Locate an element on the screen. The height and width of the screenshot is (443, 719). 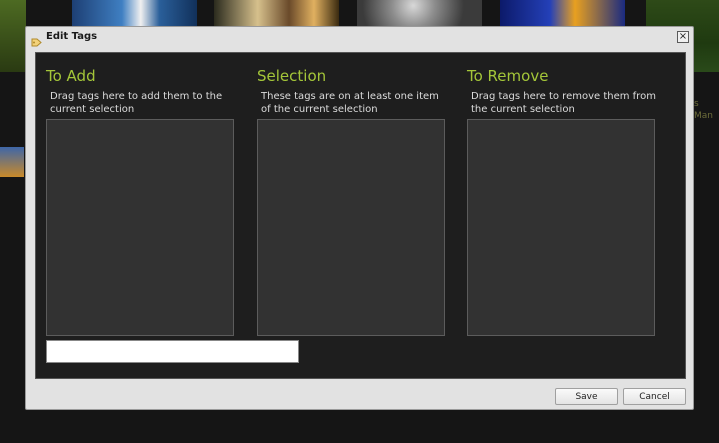
background-side-text: s Man is located at coordinates (703, 110).